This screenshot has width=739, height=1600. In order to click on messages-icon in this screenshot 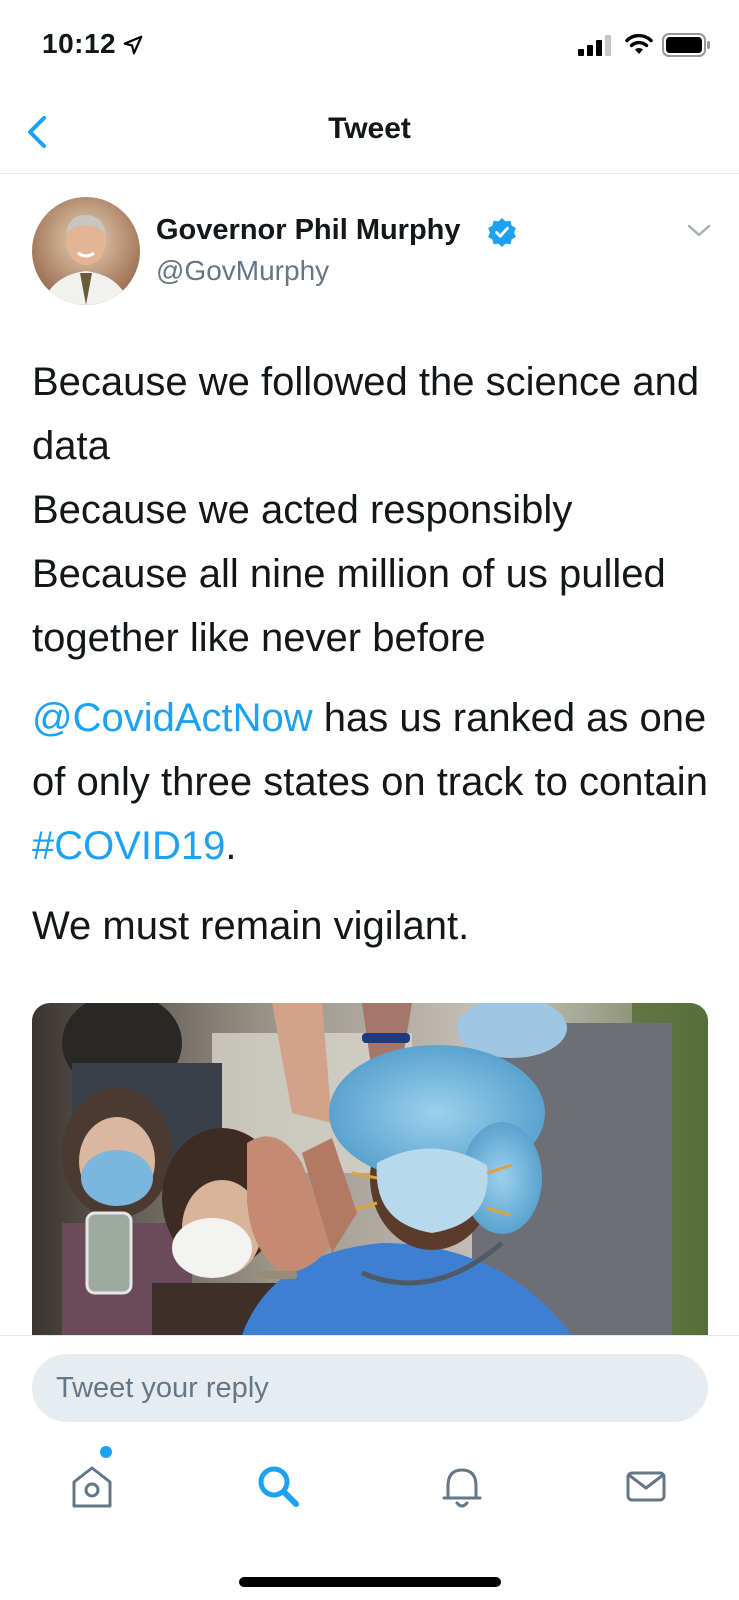, I will do `click(646, 1486)`.